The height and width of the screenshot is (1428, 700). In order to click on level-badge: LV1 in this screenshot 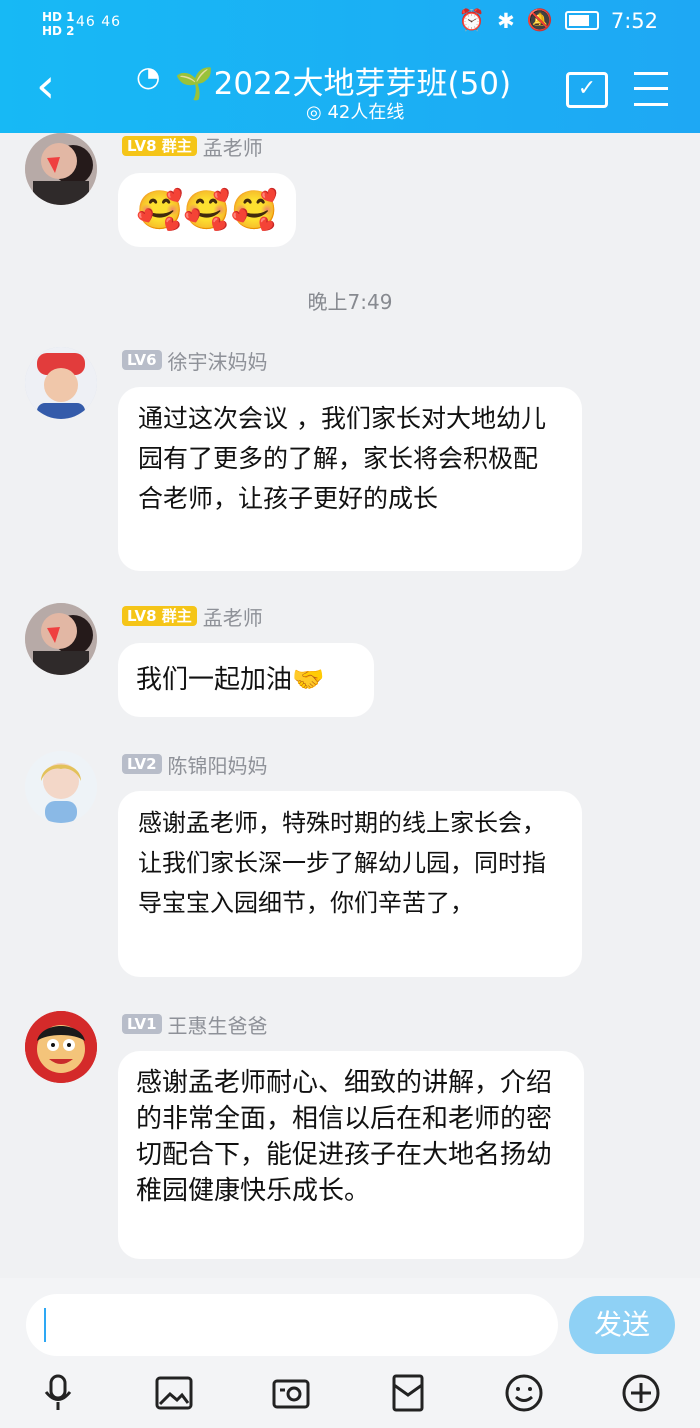, I will do `click(142, 1024)`.